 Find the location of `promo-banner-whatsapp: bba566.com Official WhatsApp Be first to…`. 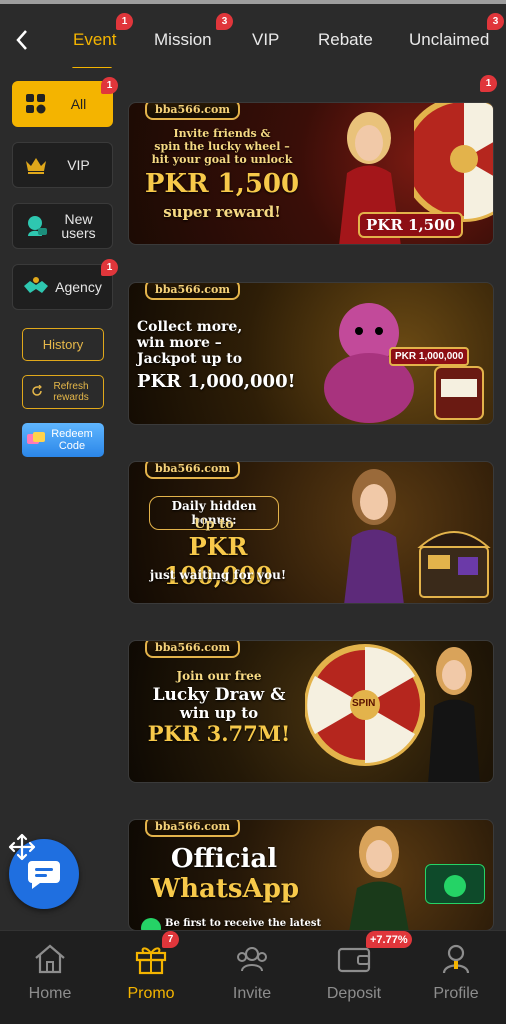

promo-banner-whatsapp: bba566.com Official WhatsApp Be first to… is located at coordinates (311, 875).